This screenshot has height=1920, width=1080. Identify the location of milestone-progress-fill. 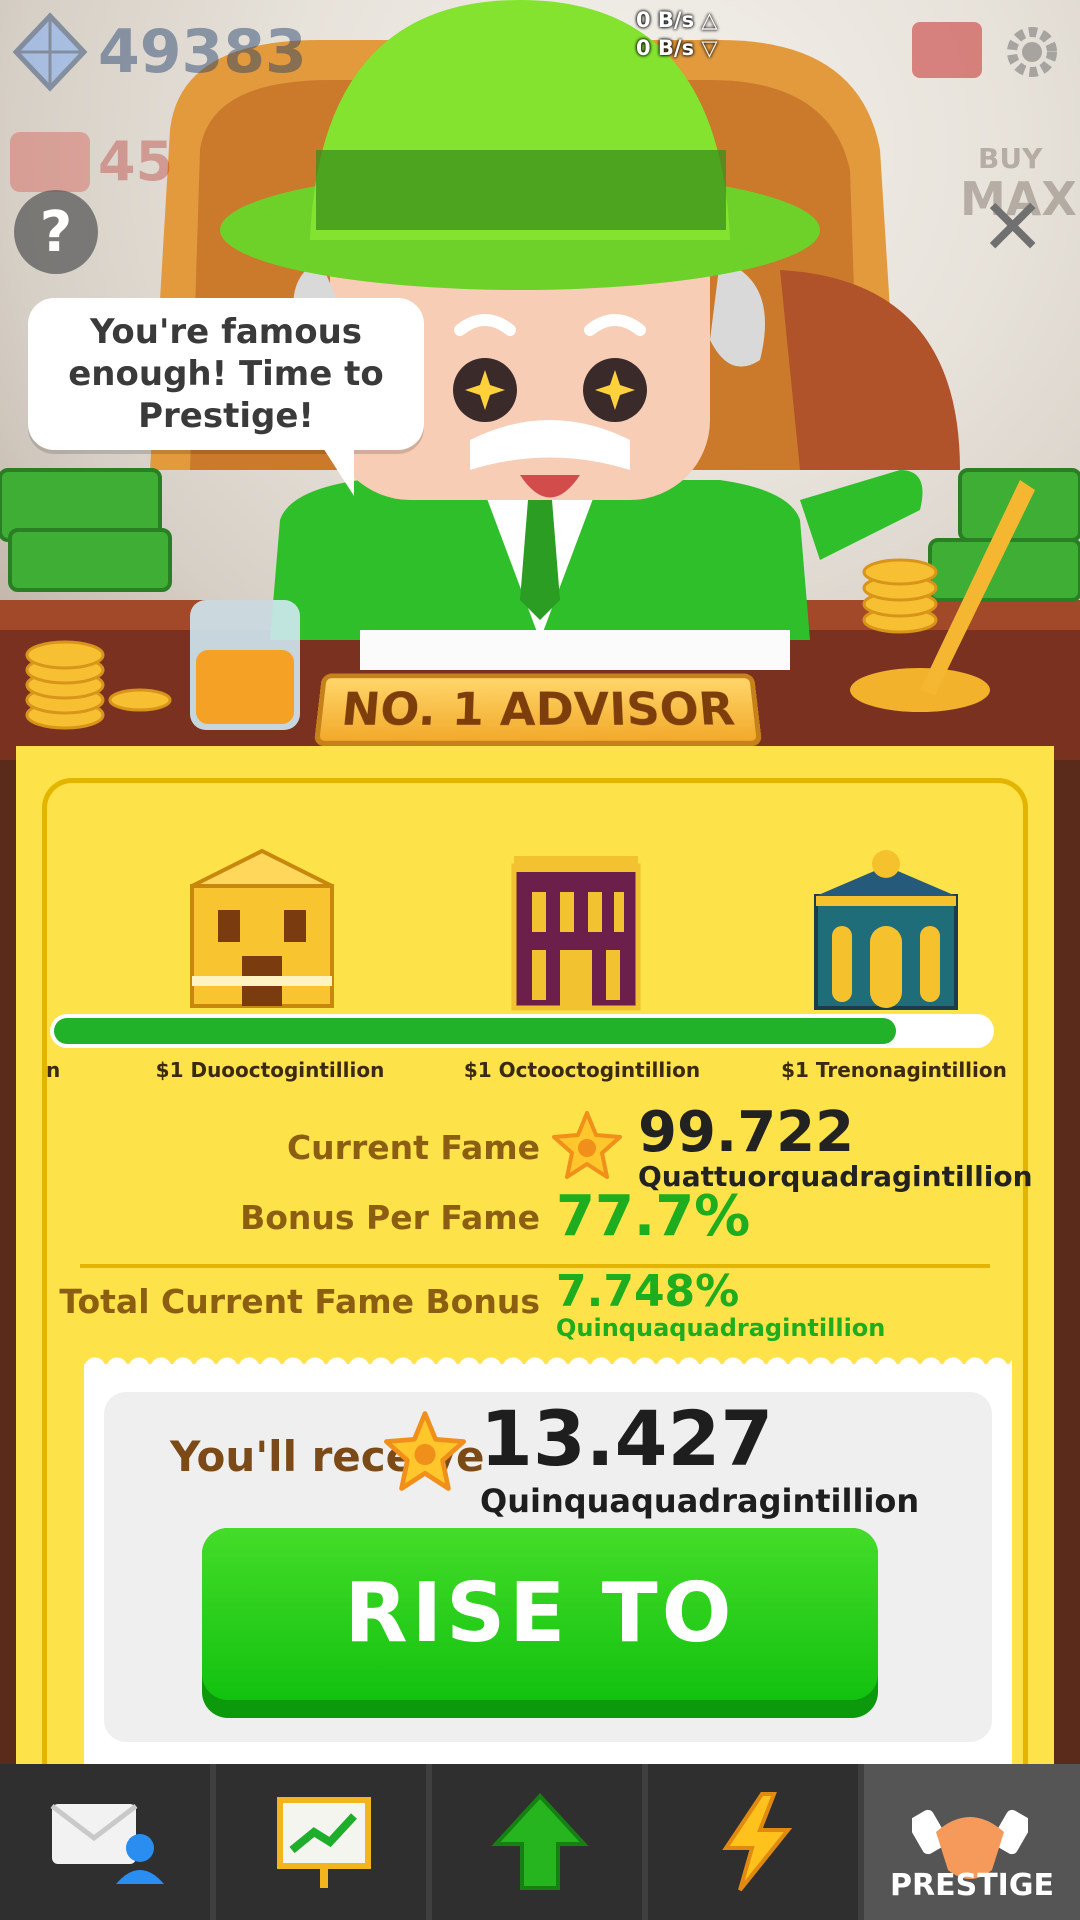
(475, 1031).